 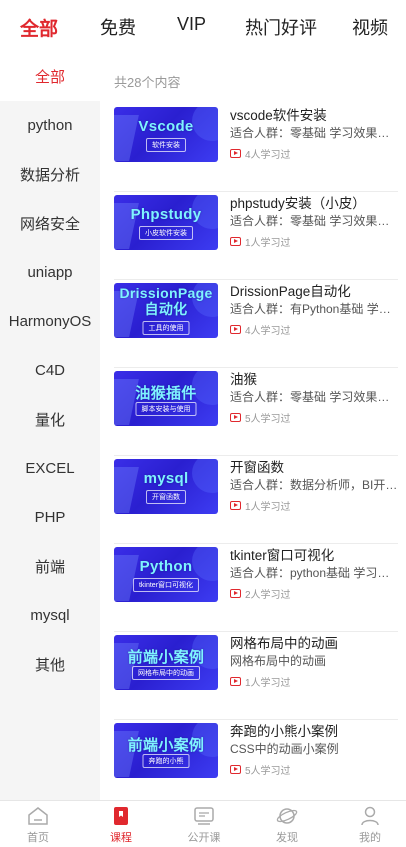 What do you see at coordinates (284, 643) in the screenshot?
I see `course-title: 网格布局中的动画` at bounding box center [284, 643].